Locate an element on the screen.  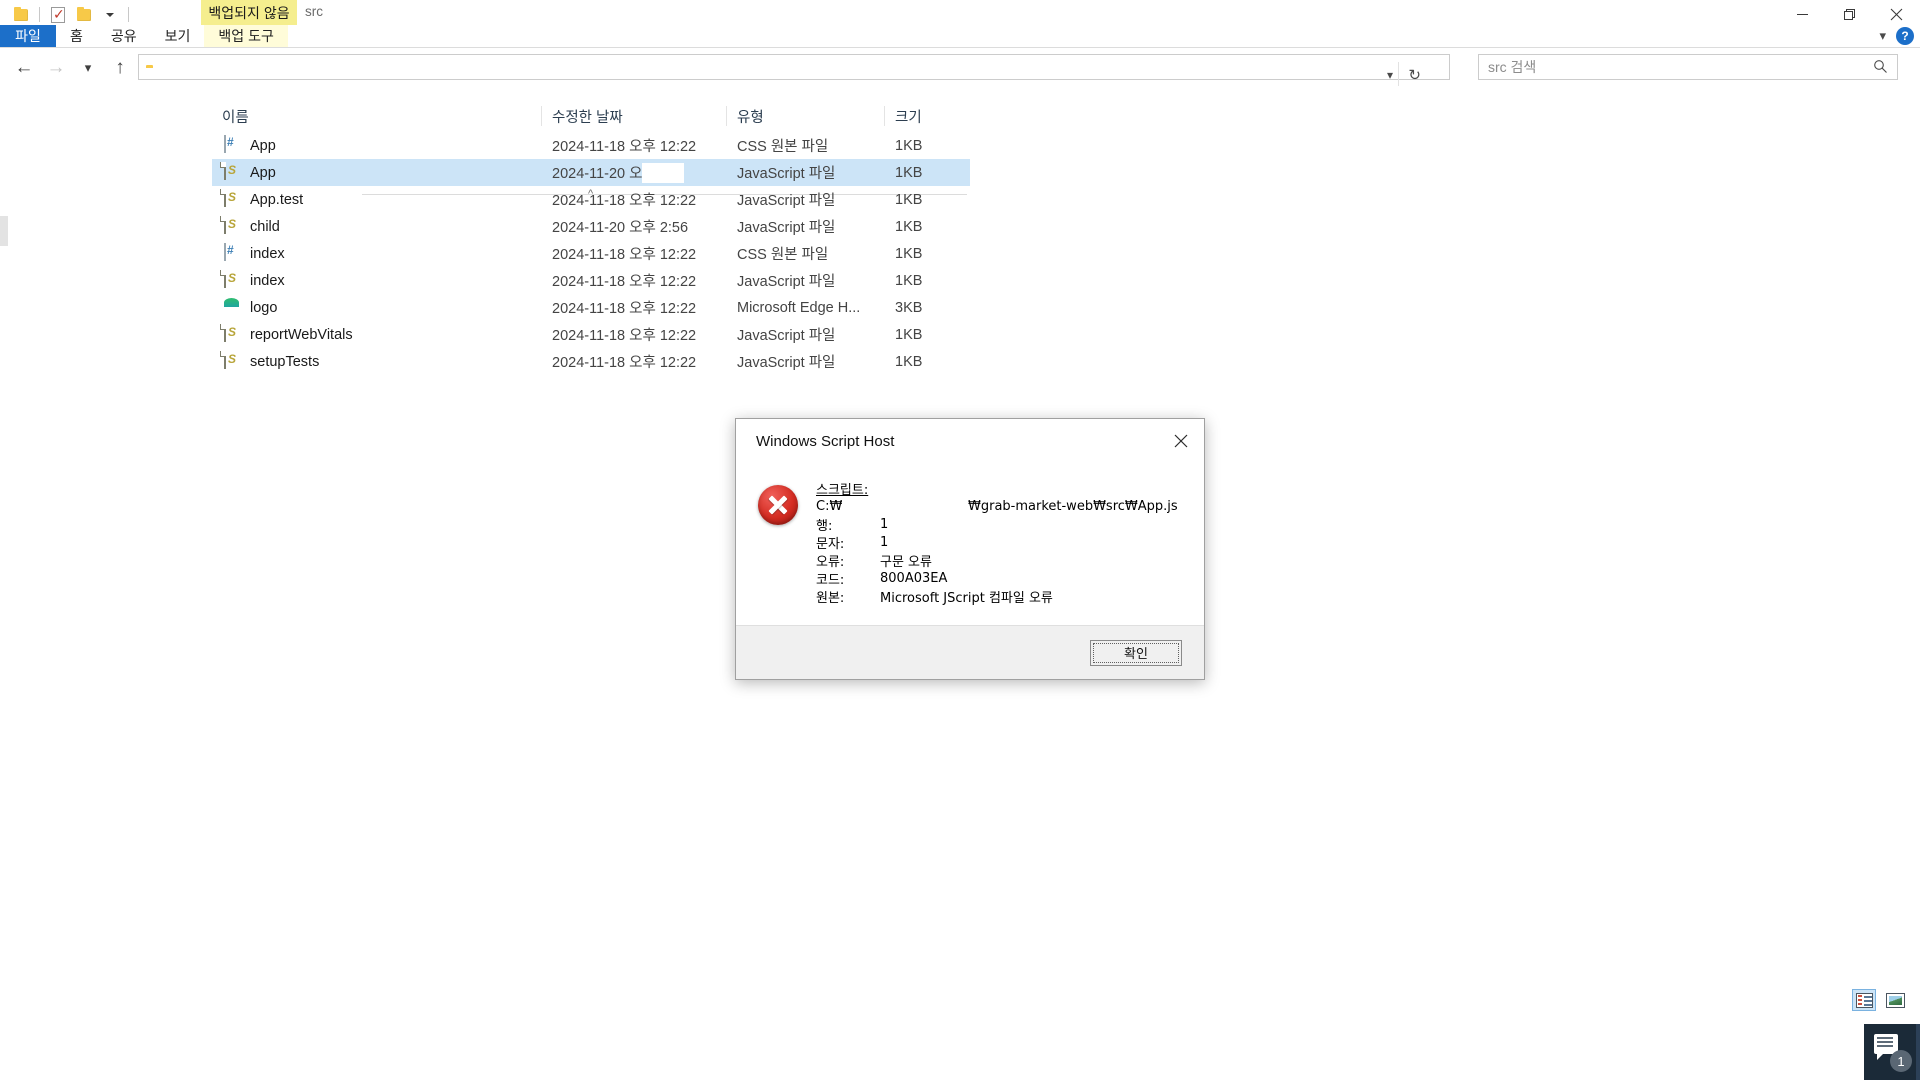
column-name-label: 이름 is located at coordinates (235, 117).